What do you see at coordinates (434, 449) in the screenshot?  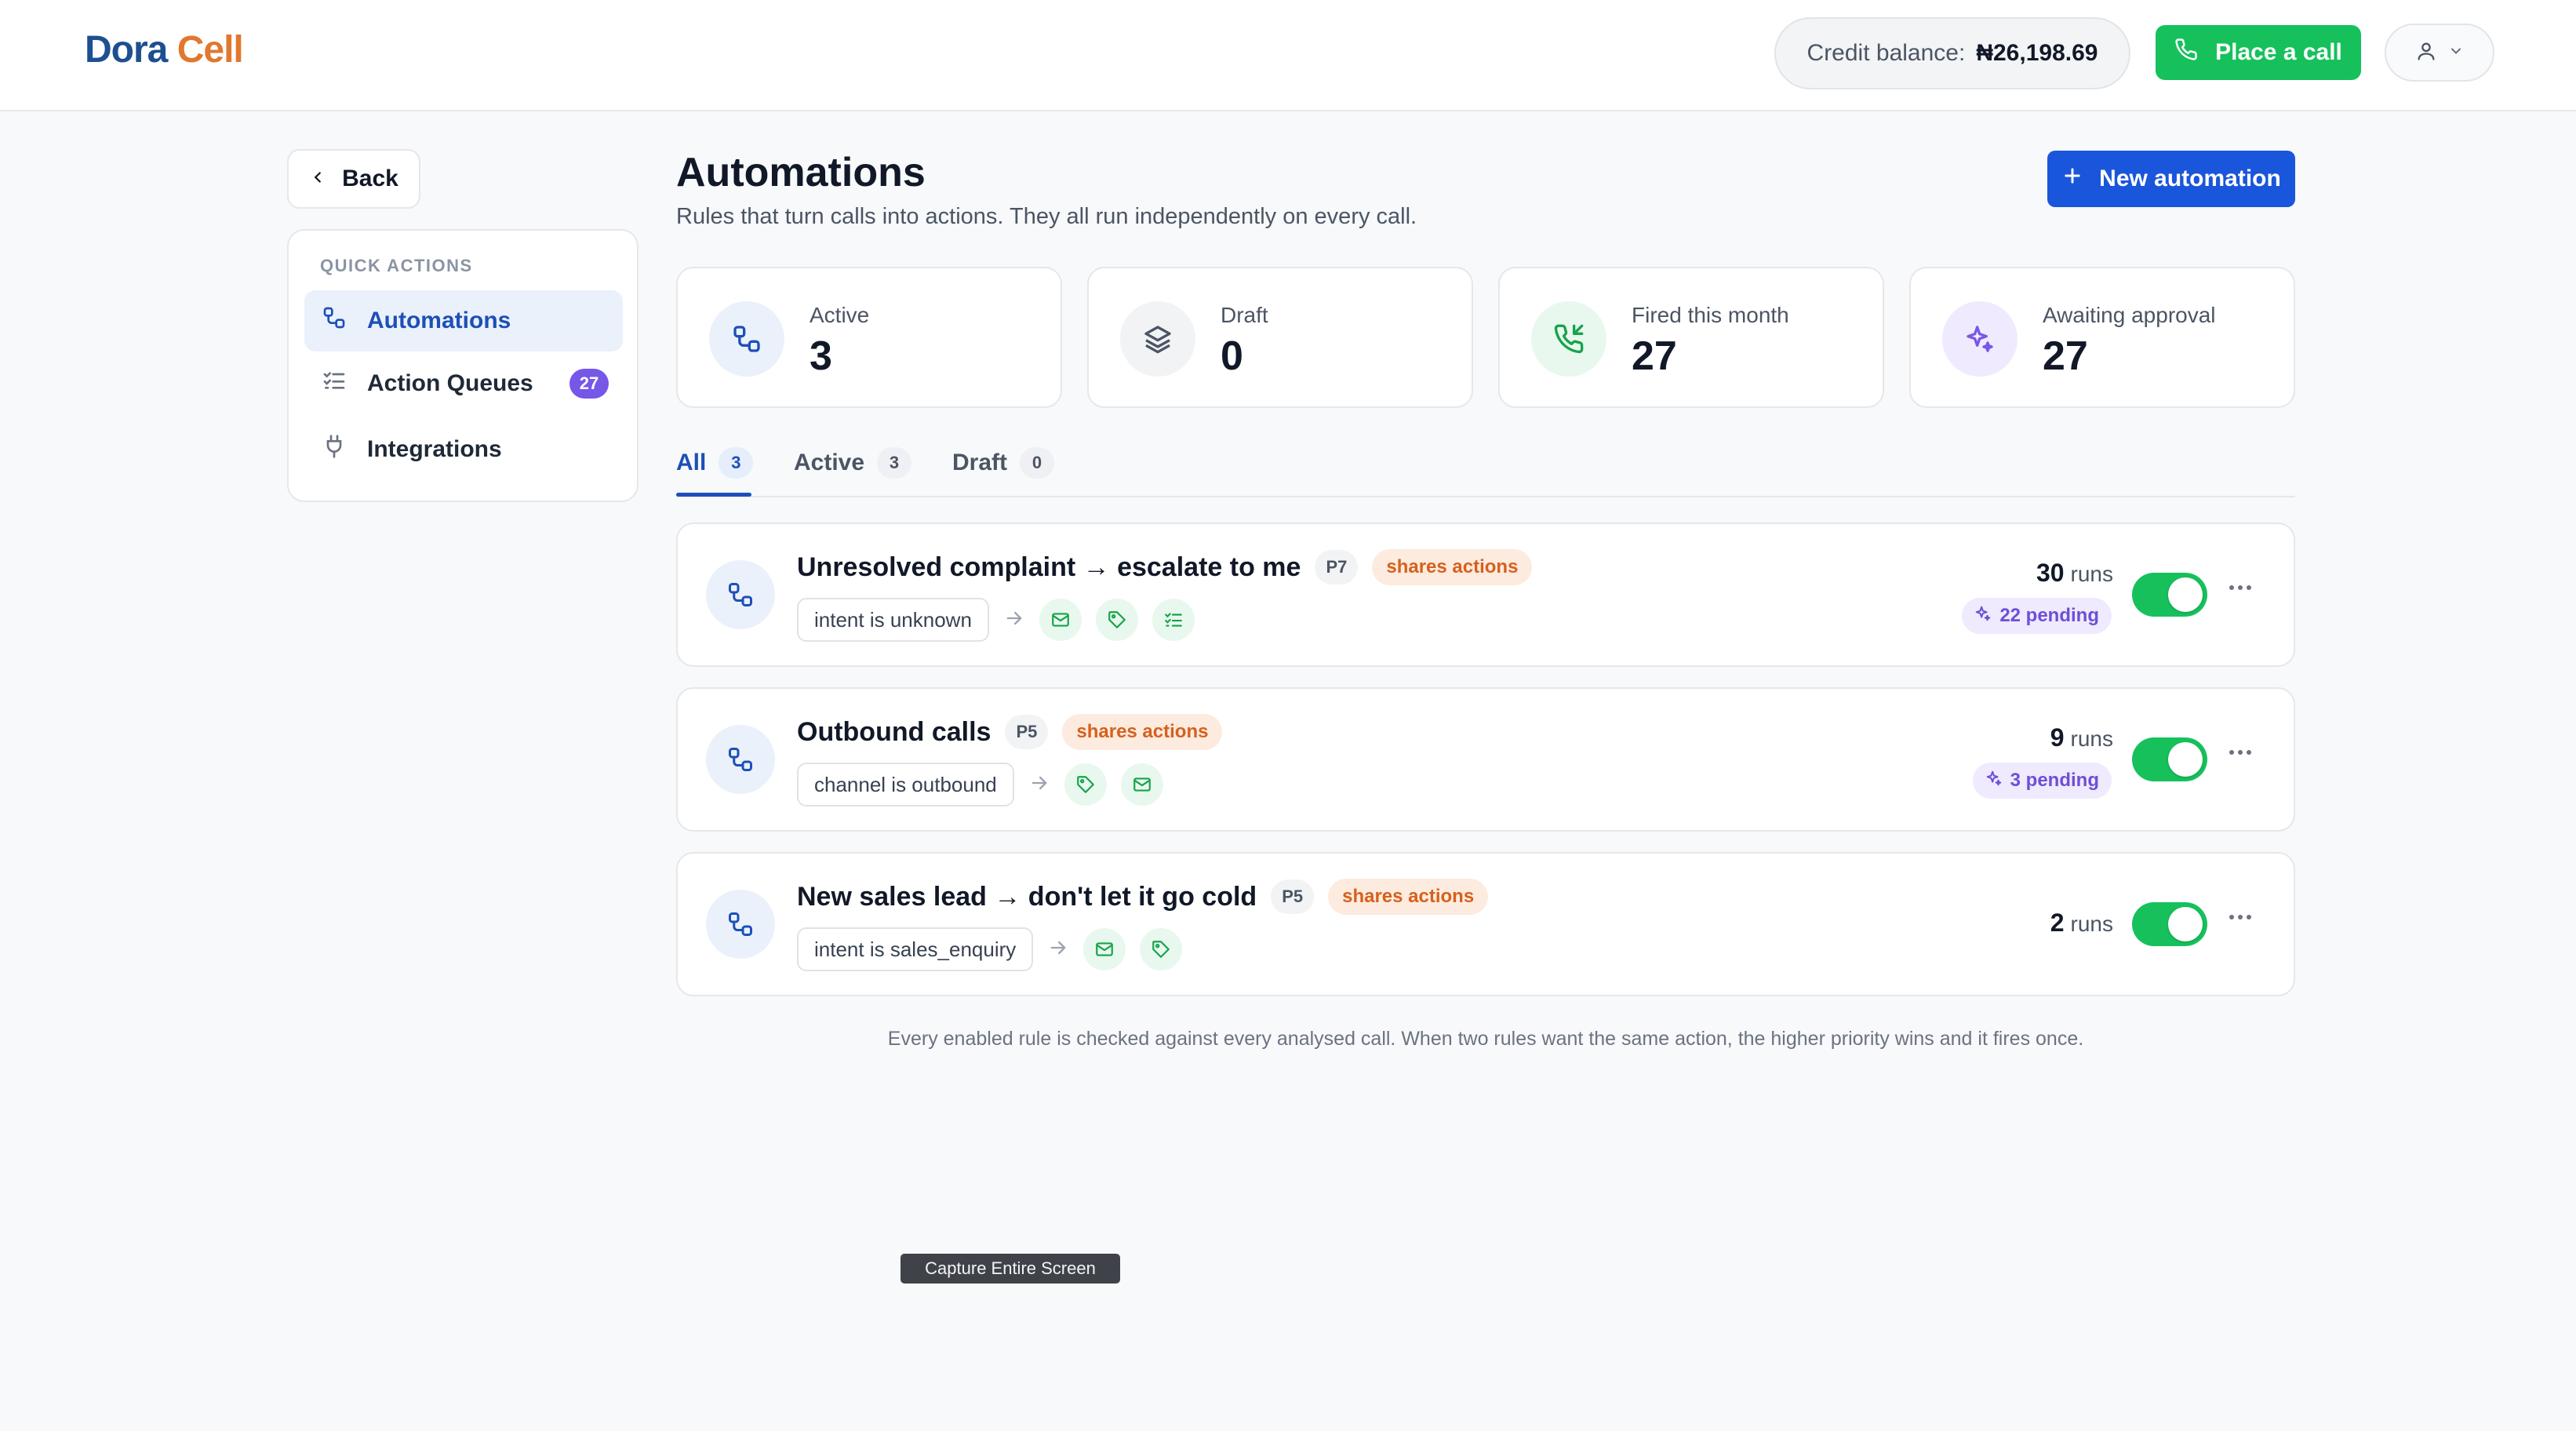 I see `sidebar-item-label: Integrations` at bounding box center [434, 449].